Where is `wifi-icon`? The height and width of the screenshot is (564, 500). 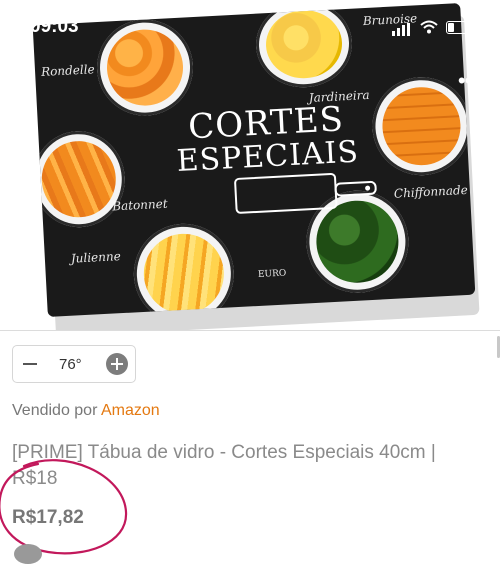 wifi-icon is located at coordinates (429, 27).